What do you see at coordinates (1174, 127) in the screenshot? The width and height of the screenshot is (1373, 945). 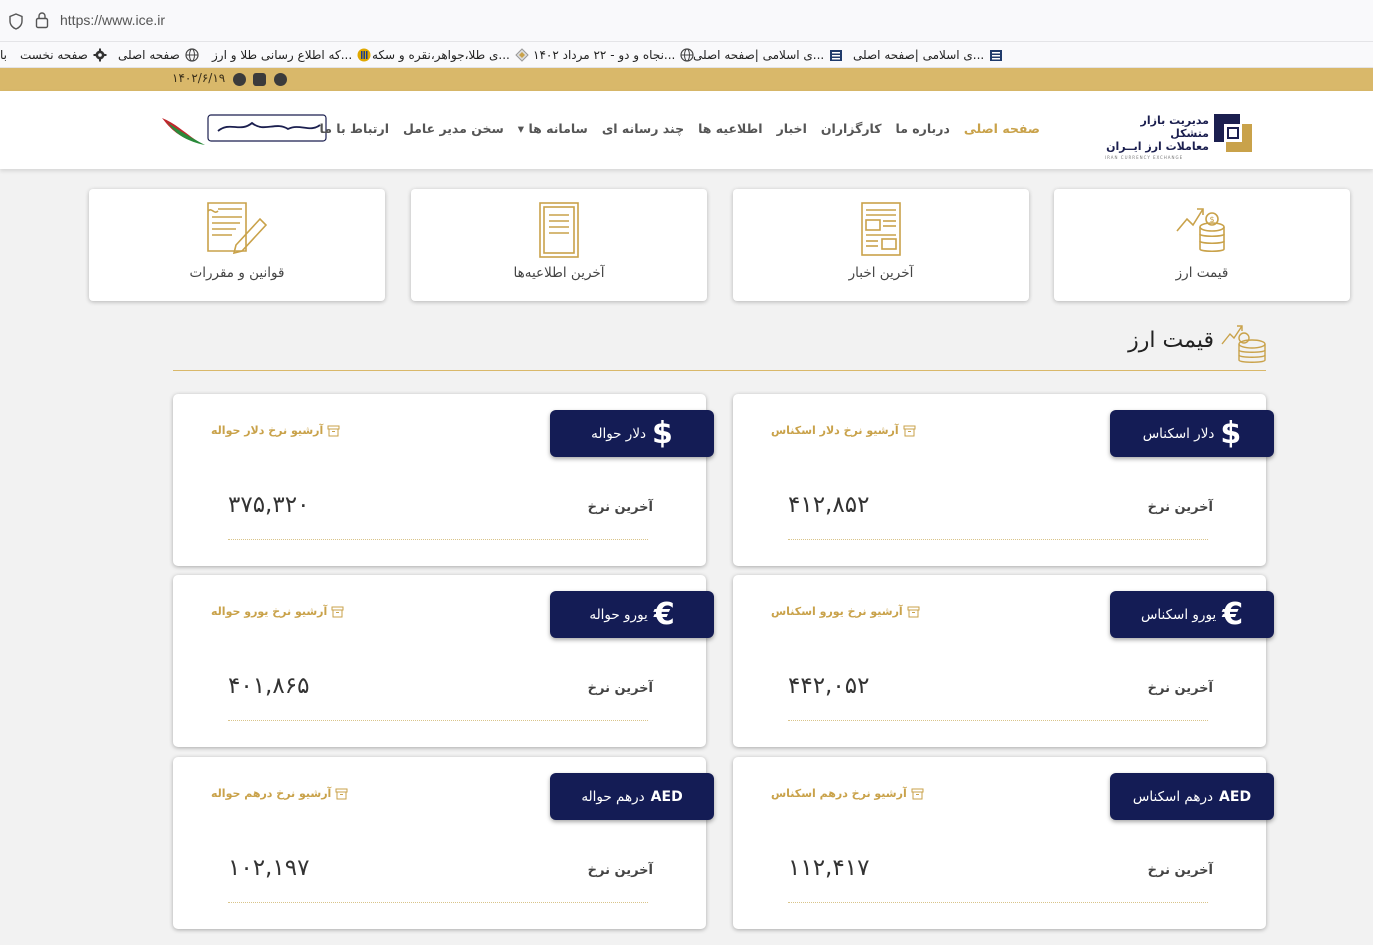 I see `logo-line1: مدیریت بازار متشکل` at bounding box center [1174, 127].